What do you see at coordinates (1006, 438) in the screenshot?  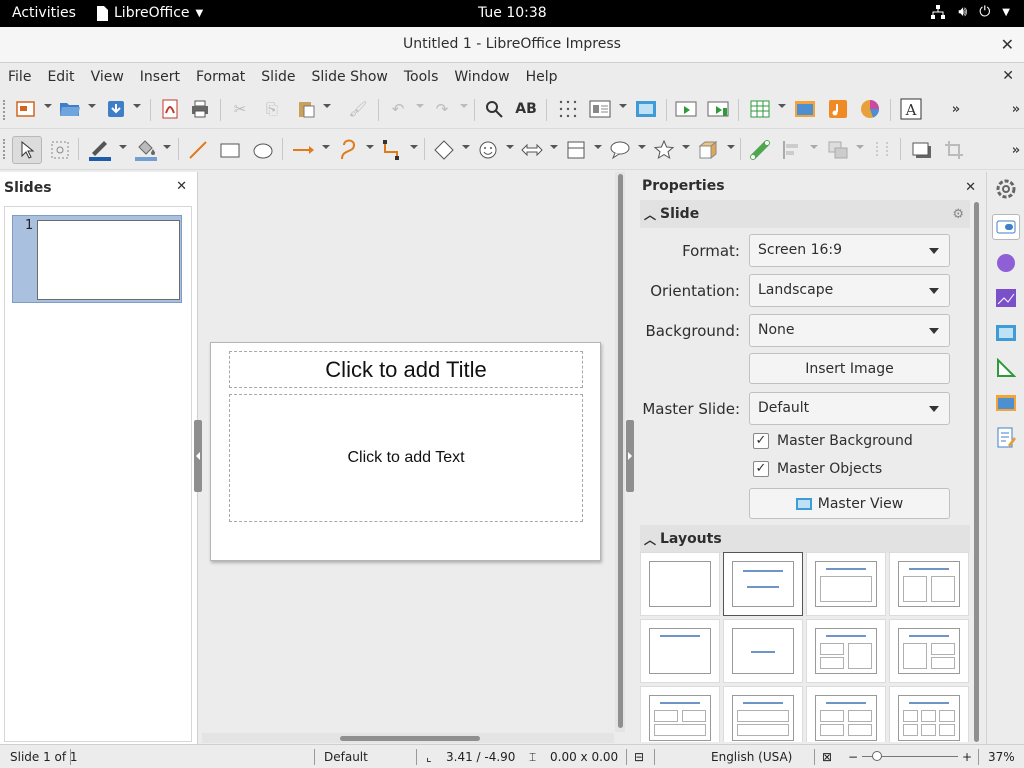 I see `navigator-icon` at bounding box center [1006, 438].